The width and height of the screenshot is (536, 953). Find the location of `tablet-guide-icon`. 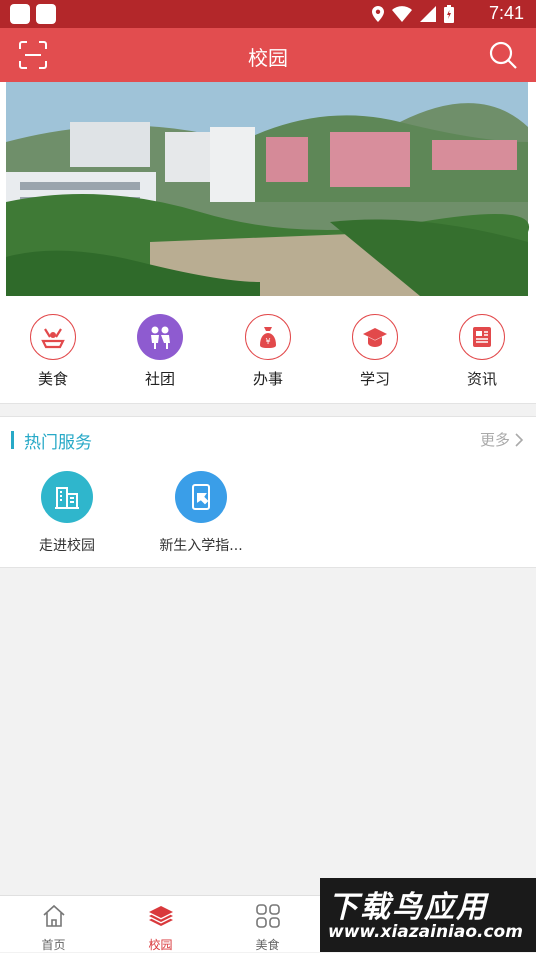

tablet-guide-icon is located at coordinates (201, 497).